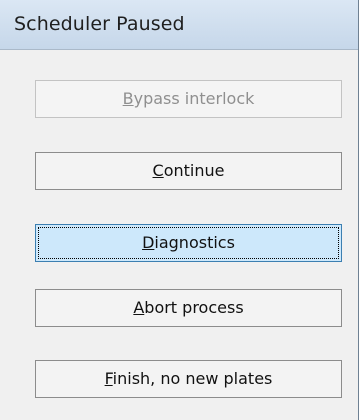  I want to click on diagnostics-mnemonic: D, so click(148, 242).